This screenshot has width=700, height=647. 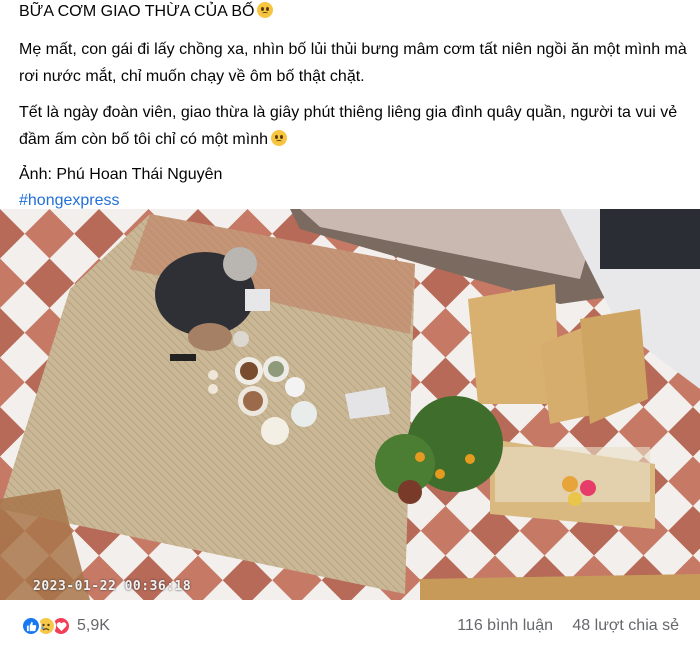 I want to click on camera-timestamp: 2023-01-22 00:36:18, so click(x=112, y=586).